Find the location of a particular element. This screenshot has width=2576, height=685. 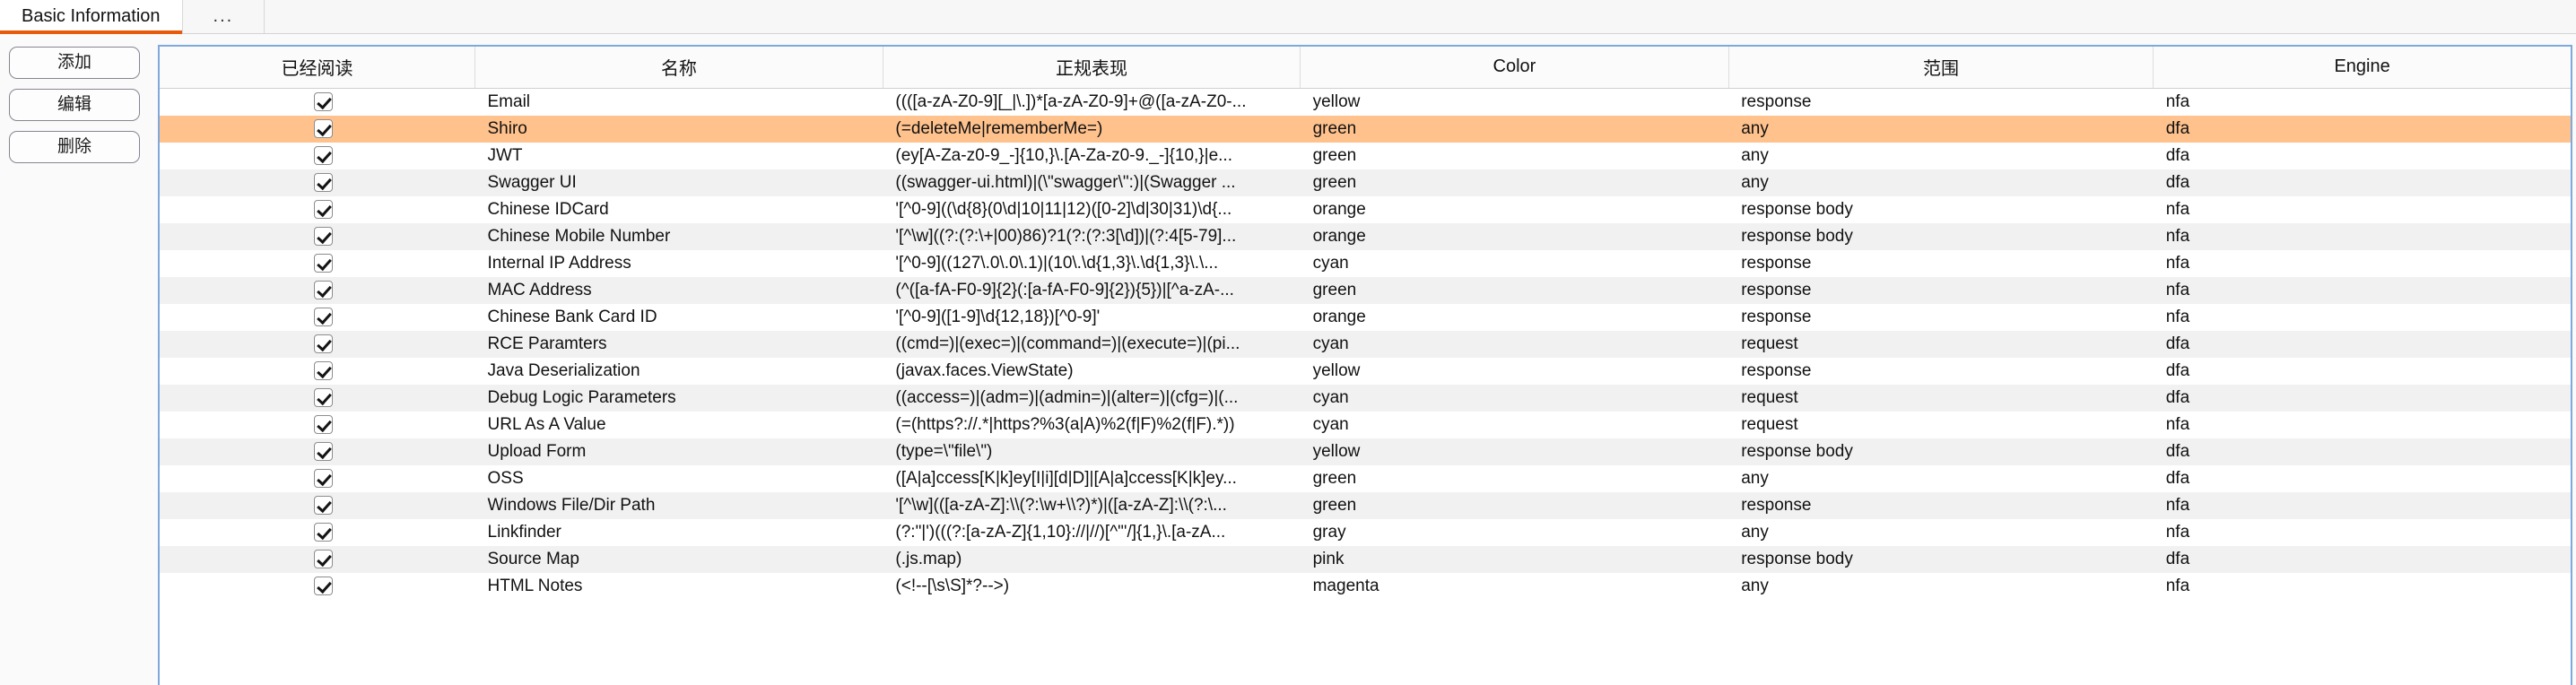

delete-button: 删除 is located at coordinates (74, 147).